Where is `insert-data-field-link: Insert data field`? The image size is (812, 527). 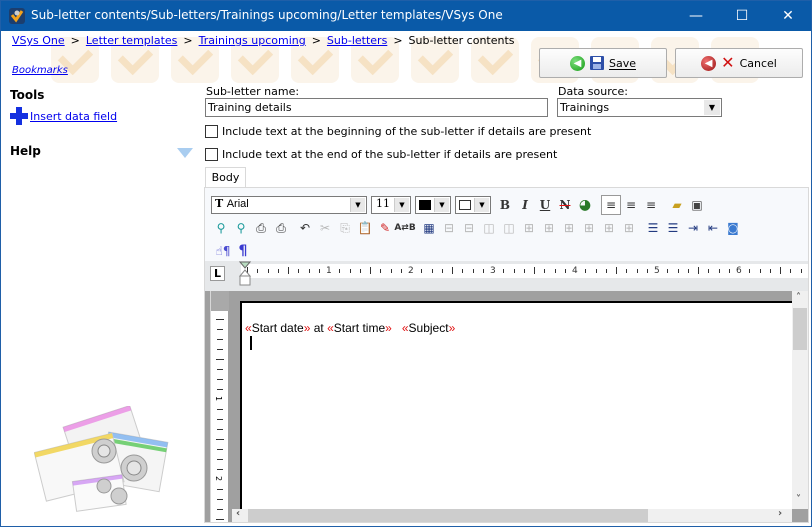
insert-data-field-link: Insert data field is located at coordinates (63, 116).